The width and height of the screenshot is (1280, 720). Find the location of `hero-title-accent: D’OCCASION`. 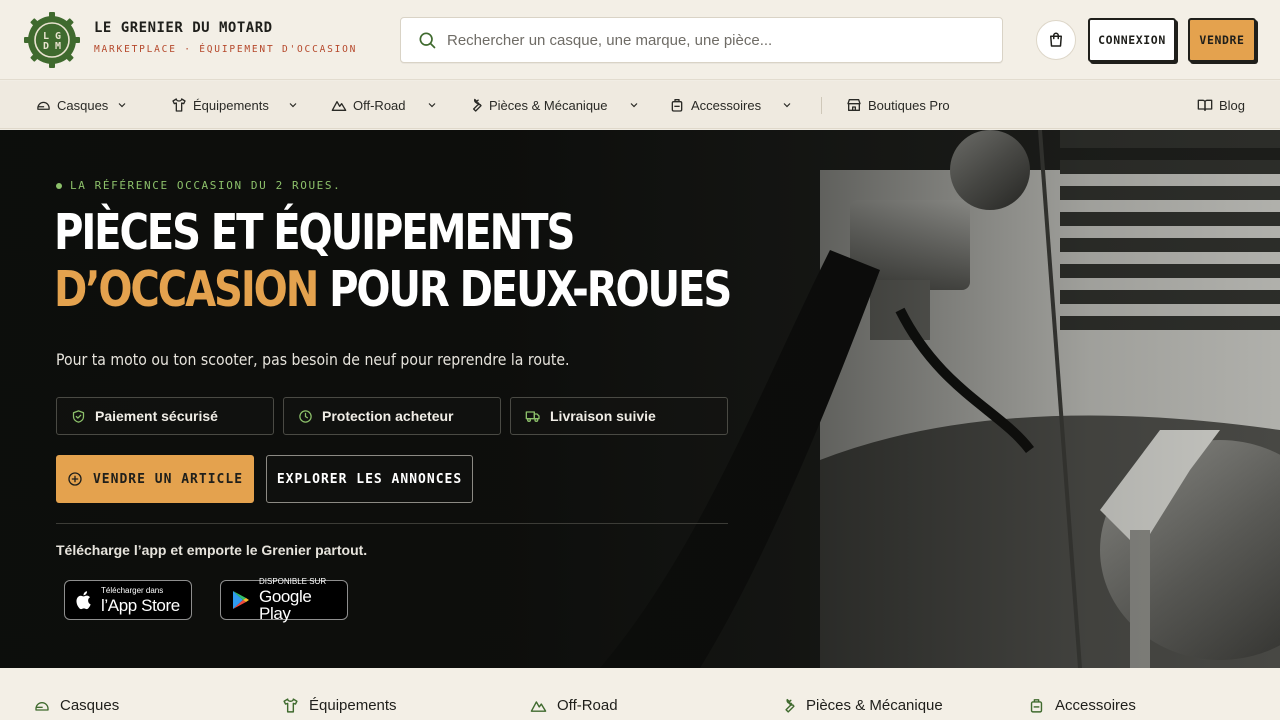

hero-title-accent: D’OCCASION is located at coordinates (186, 289).